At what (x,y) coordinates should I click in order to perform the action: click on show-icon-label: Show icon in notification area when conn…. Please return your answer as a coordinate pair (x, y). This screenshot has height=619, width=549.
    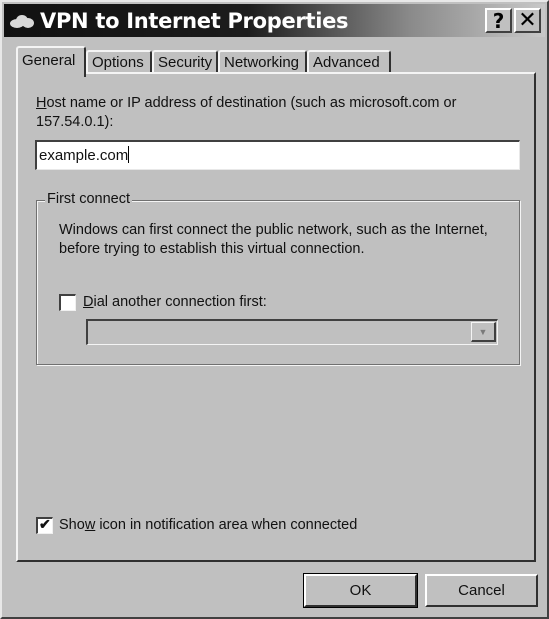
    Looking at the image, I should click on (208, 525).